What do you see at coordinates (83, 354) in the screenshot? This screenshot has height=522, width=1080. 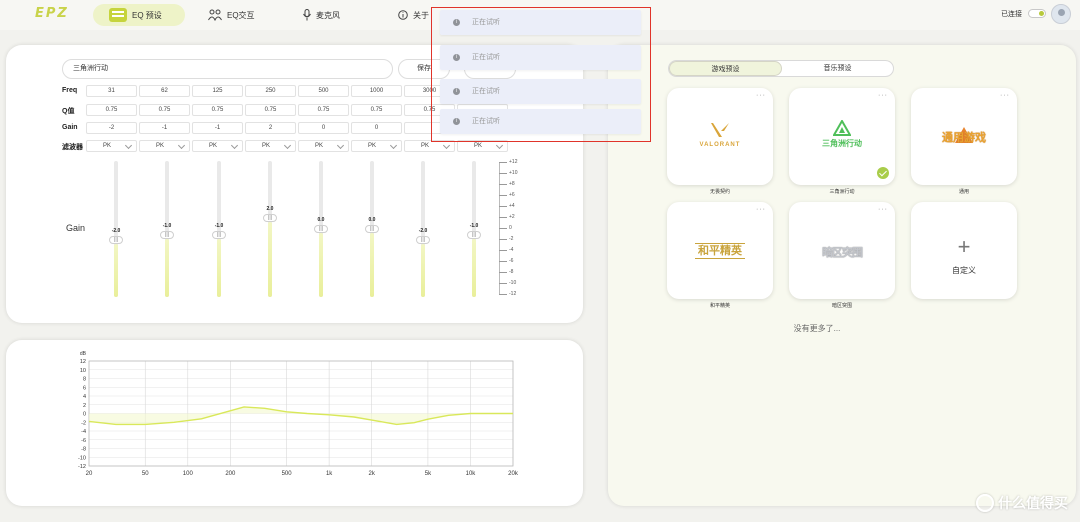 I see `y-axis-unit: dB` at bounding box center [83, 354].